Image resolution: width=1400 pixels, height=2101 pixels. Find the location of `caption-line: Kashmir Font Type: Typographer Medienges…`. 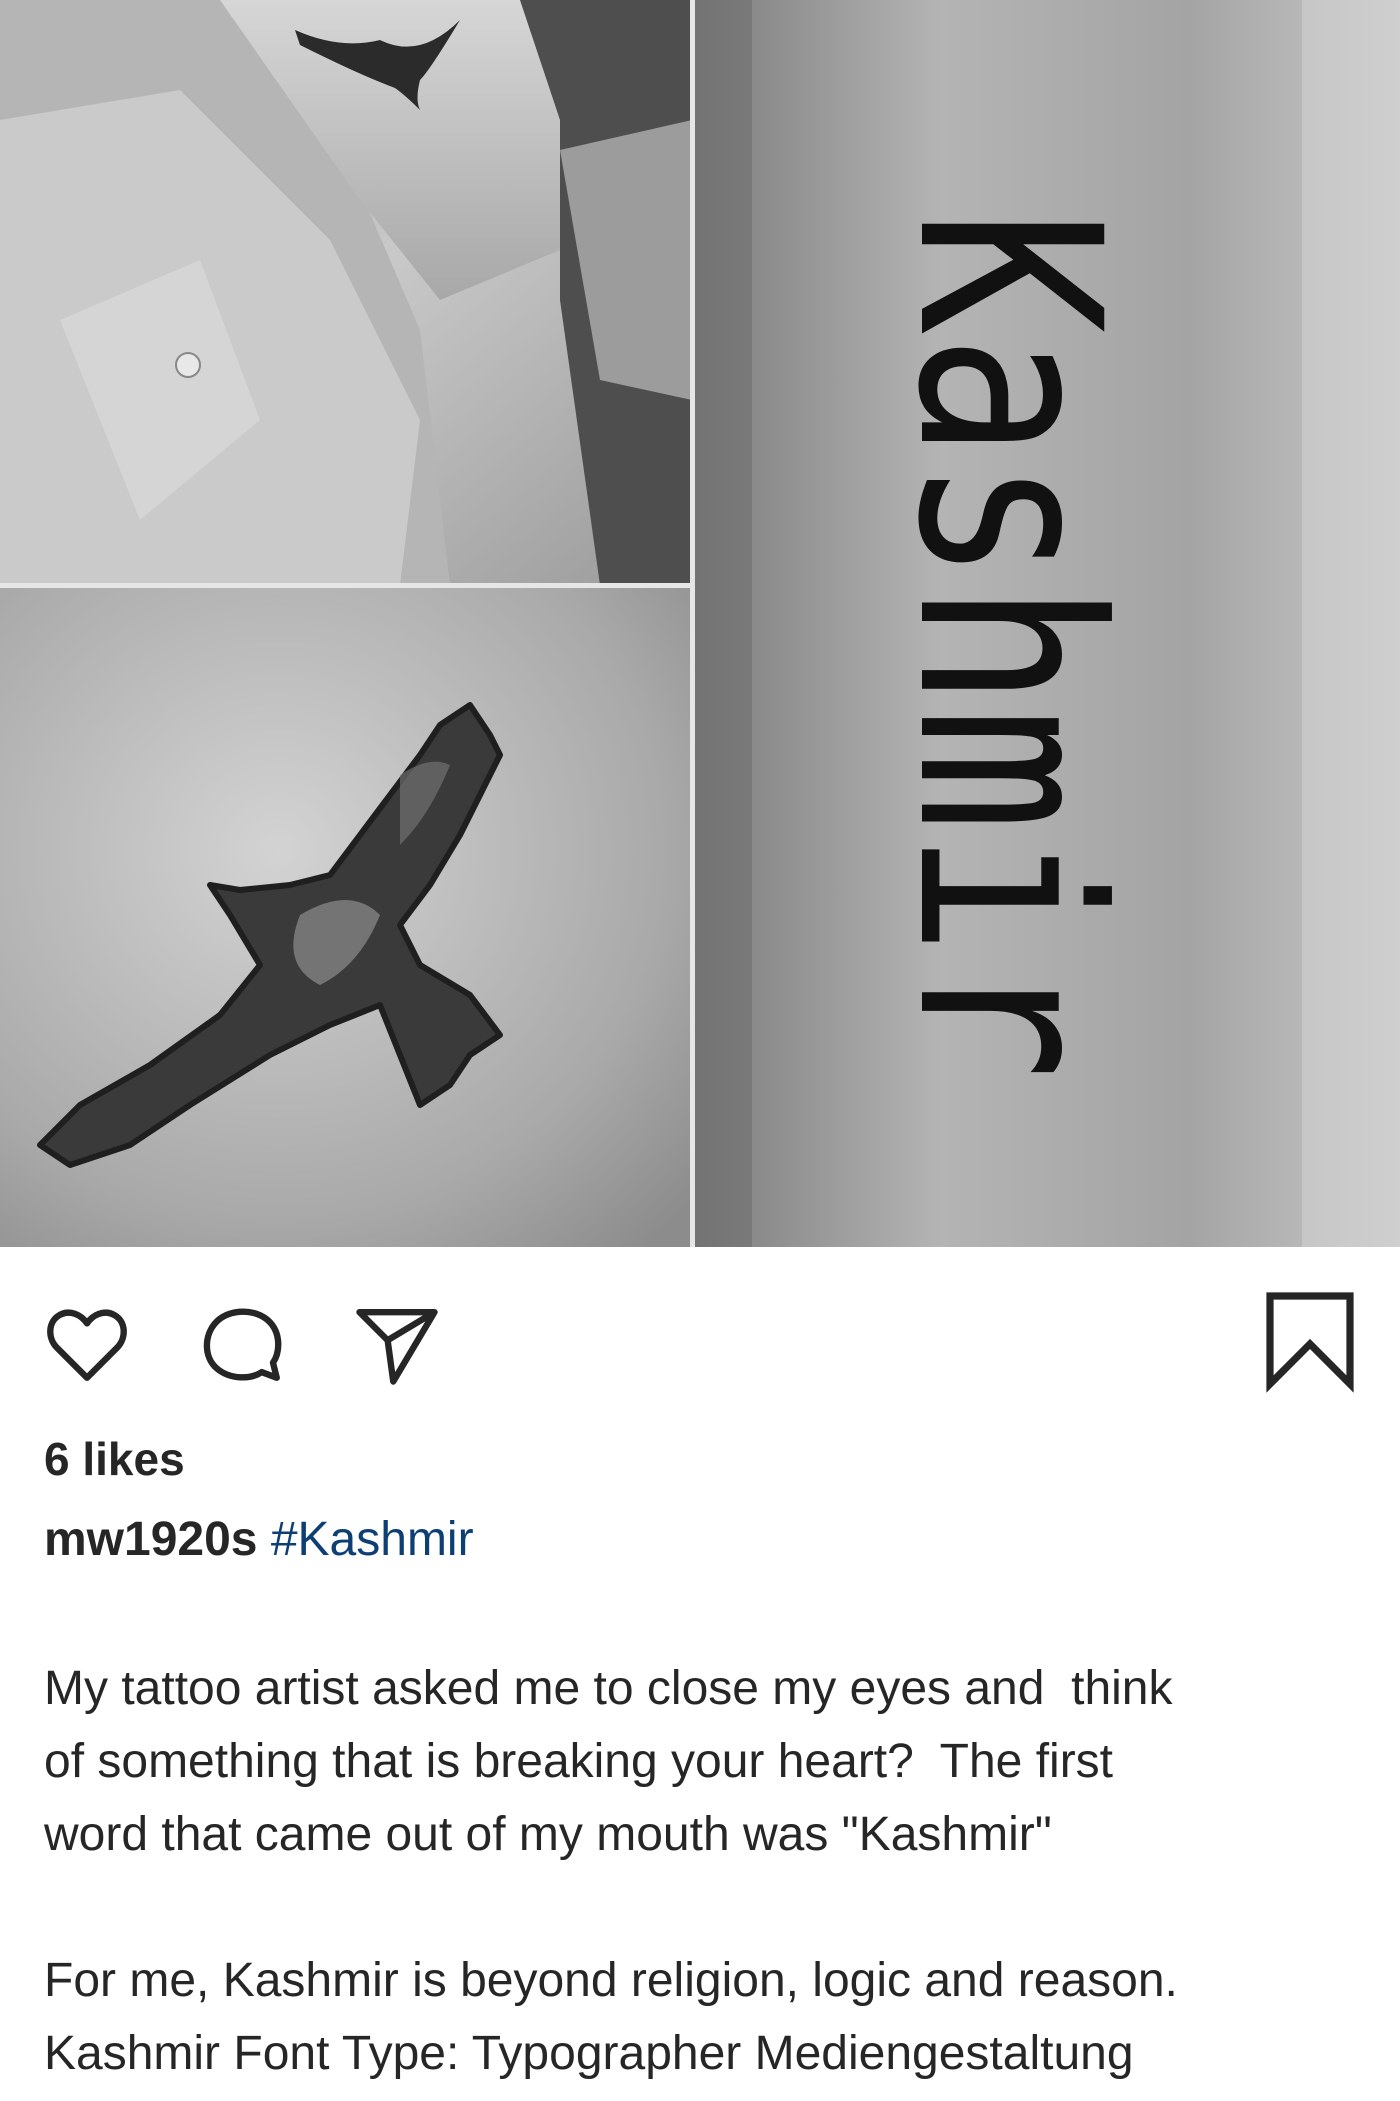

caption-line: Kashmir Font Type: Typographer Medienges… is located at coordinates (589, 2053).